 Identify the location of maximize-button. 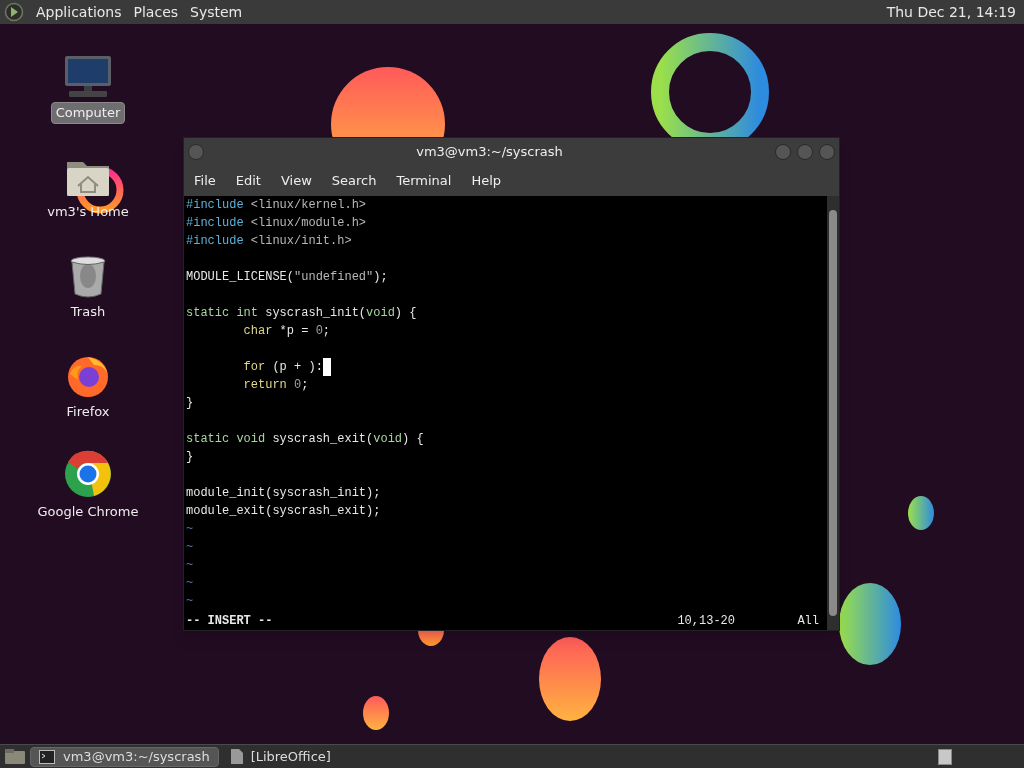
(805, 152).